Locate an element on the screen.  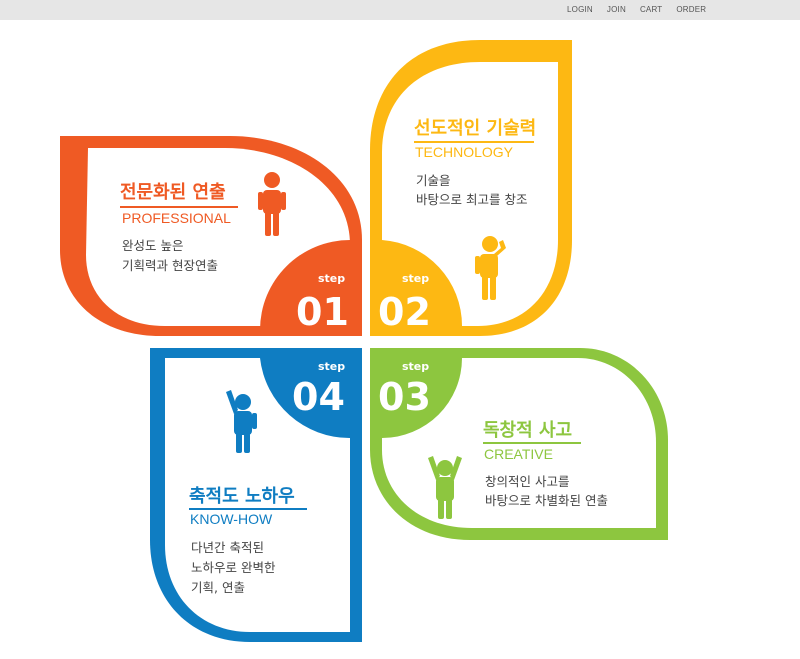
step-03-subtitle: CREATIVE is located at coordinates (518, 454).